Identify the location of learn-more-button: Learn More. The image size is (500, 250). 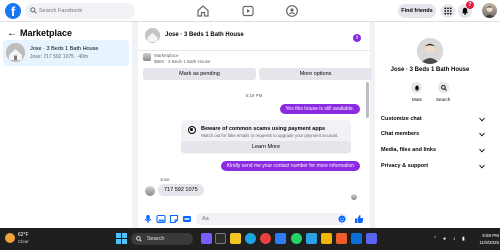
(266, 147).